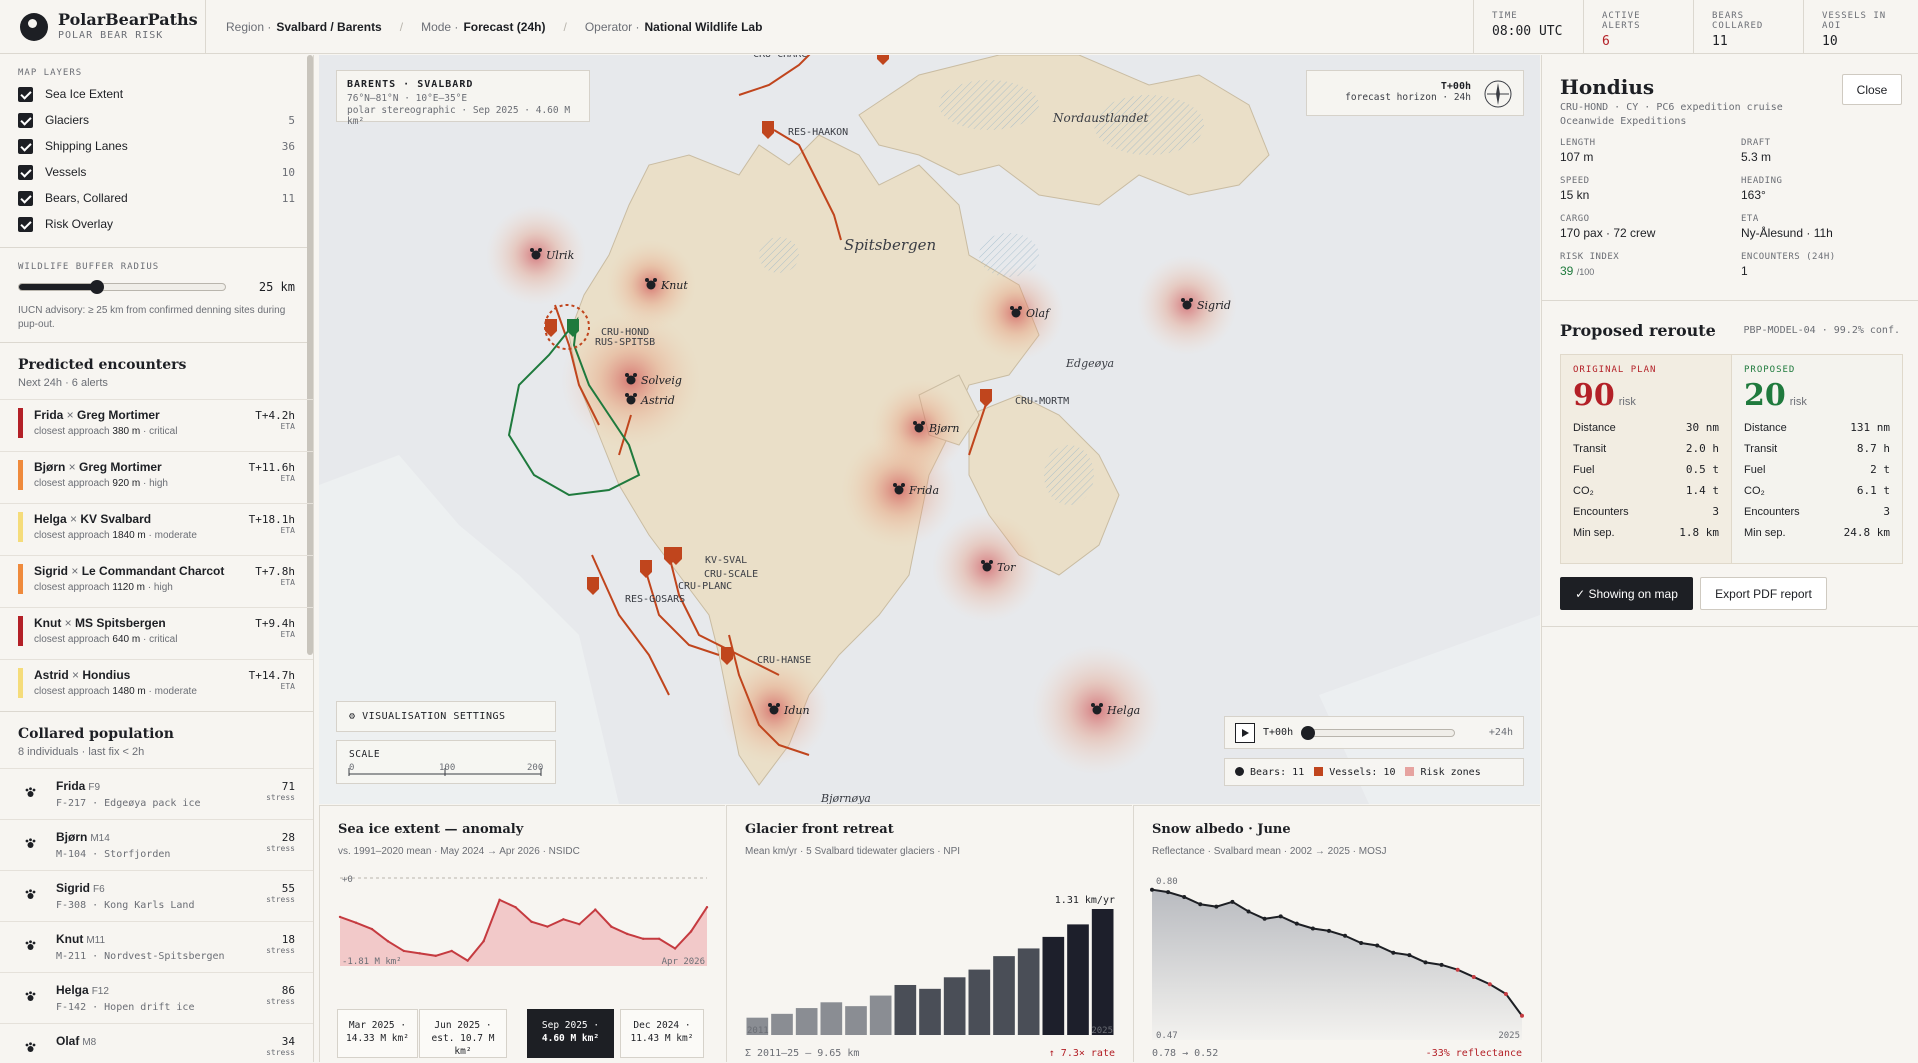  Describe the element at coordinates (97, 287) in the screenshot. I see `slider-handle` at that location.